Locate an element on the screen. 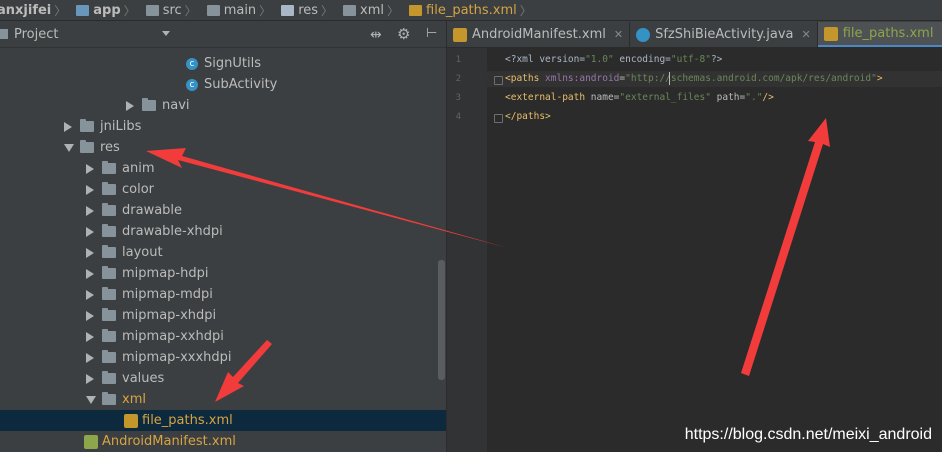 The height and width of the screenshot is (452, 942). code-line: <?xml version="1.0" encoding="utf-8"?> is located at coordinates (613, 59).